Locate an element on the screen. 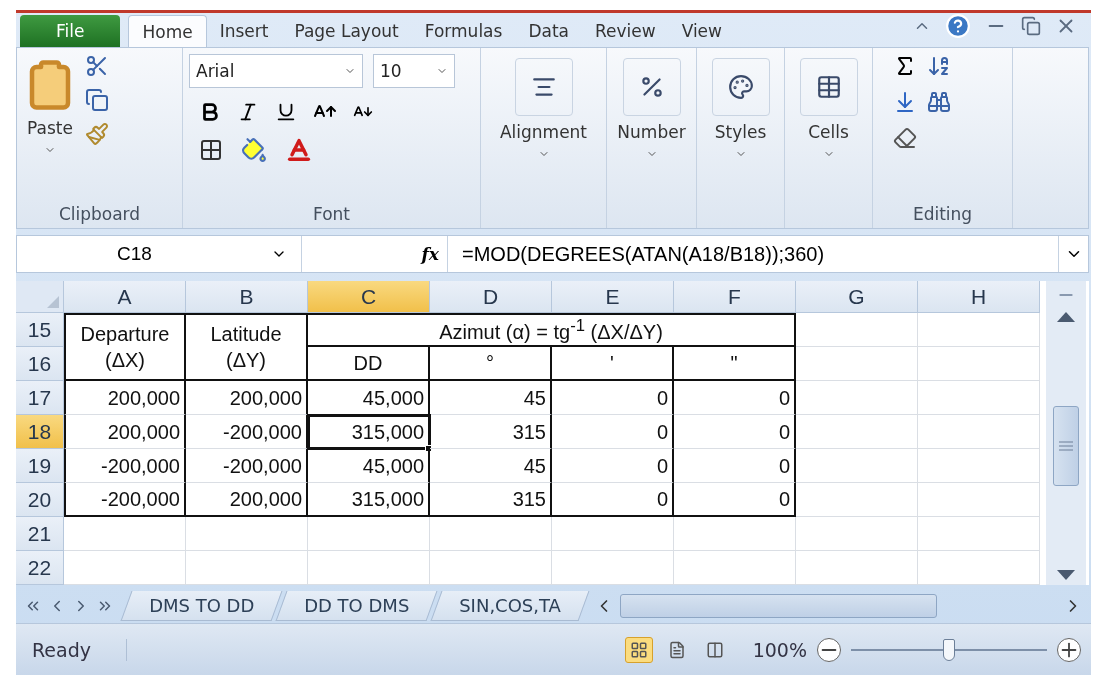 The image size is (1099, 683). ribbon-tab: Data is located at coordinates (548, 31).